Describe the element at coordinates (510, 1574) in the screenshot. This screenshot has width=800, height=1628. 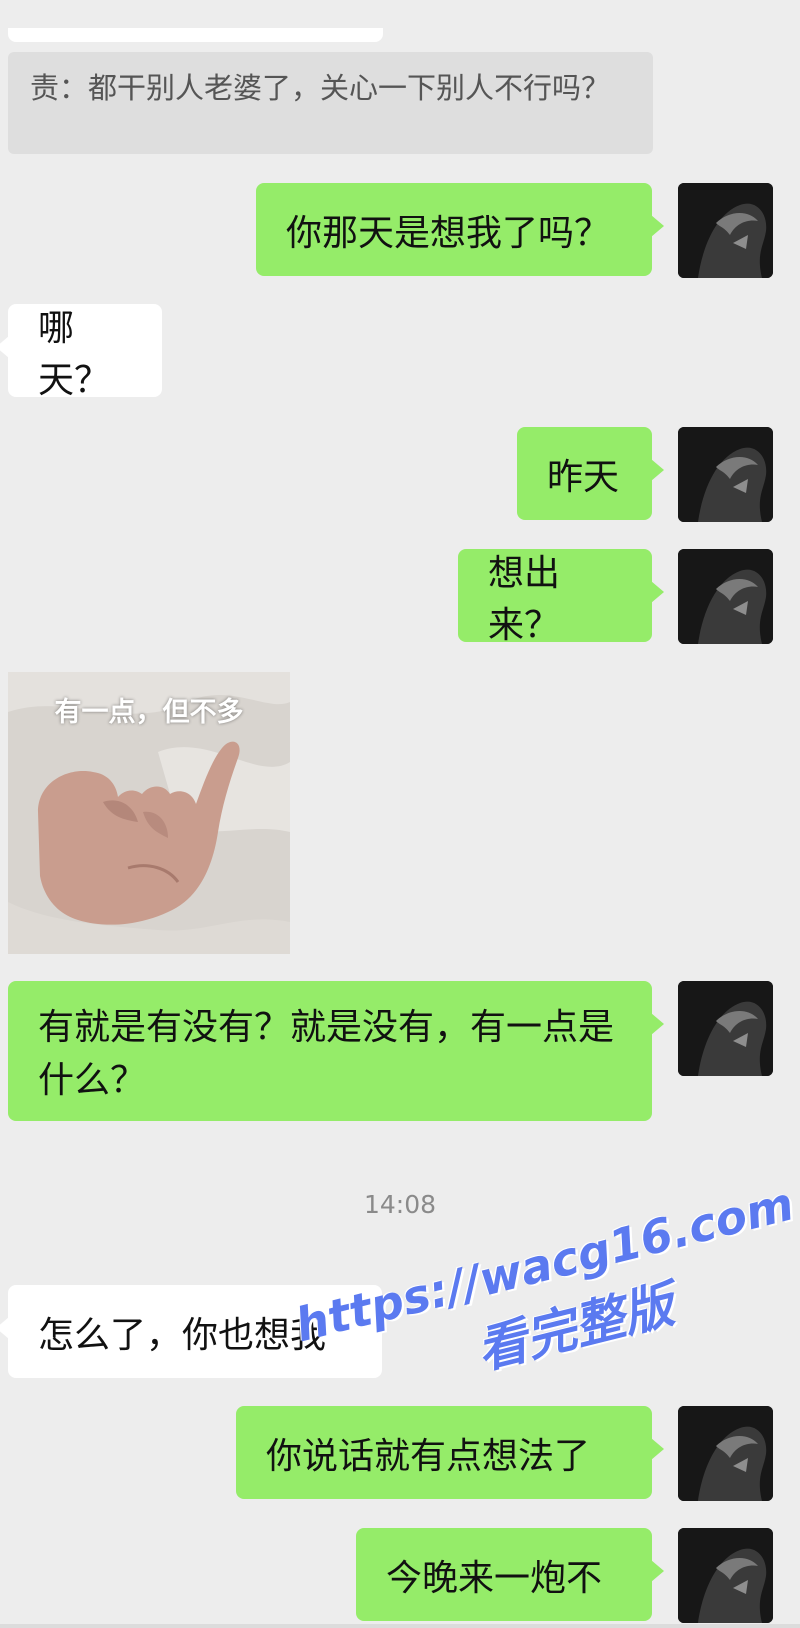
I see `message-bubble-outgoing: 今晚来一炮不` at that location.